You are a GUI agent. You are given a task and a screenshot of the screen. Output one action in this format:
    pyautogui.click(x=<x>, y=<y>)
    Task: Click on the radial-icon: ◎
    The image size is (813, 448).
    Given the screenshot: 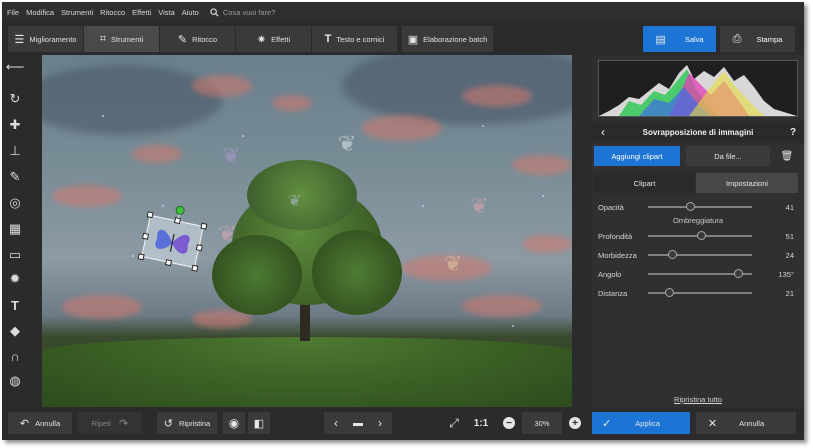 What is the action you would take?
    pyautogui.click(x=15, y=203)
    